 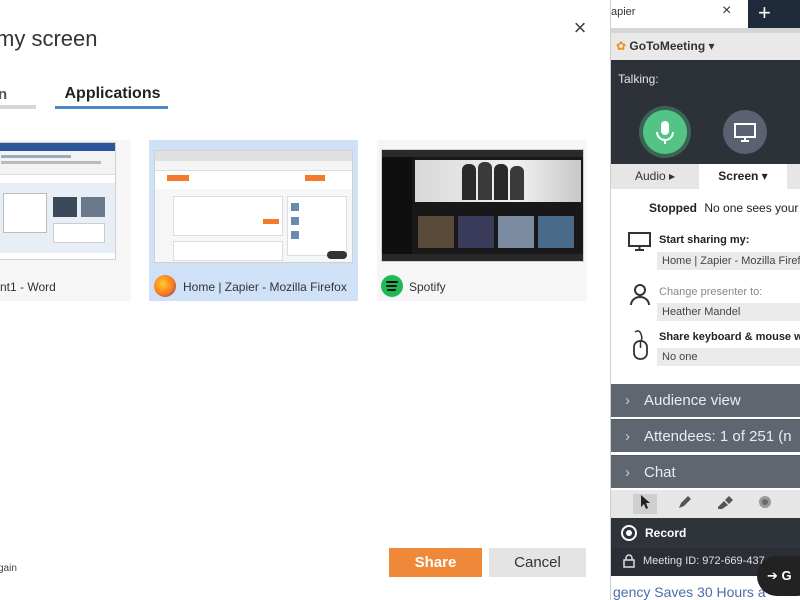 What do you see at coordinates (751, 208) in the screenshot?
I see `status-description: No one sees your` at bounding box center [751, 208].